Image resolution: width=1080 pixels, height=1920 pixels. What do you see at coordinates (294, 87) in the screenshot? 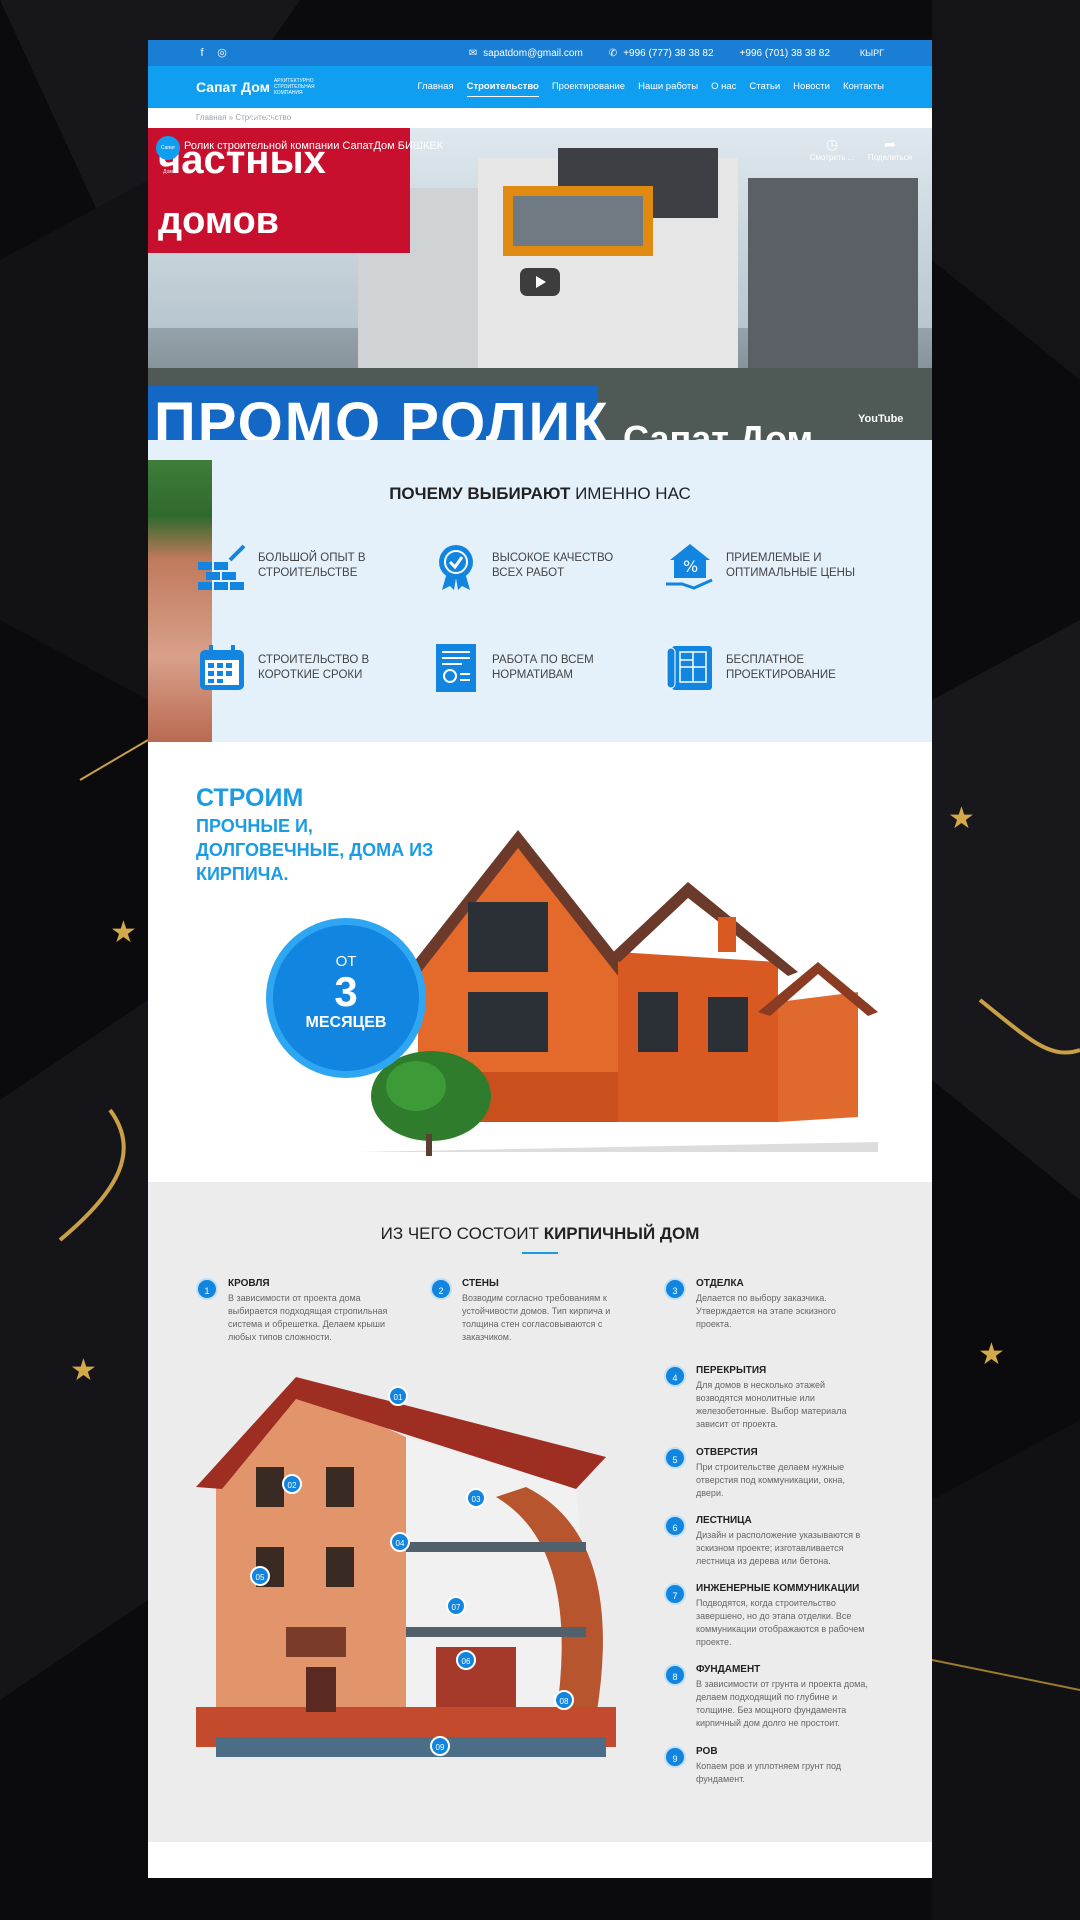
I see `logo-subtitle: АРХИТЕКТУРНО СТРОИТЕЛЬНАЯ КОМПАНИЯ` at bounding box center [294, 87].